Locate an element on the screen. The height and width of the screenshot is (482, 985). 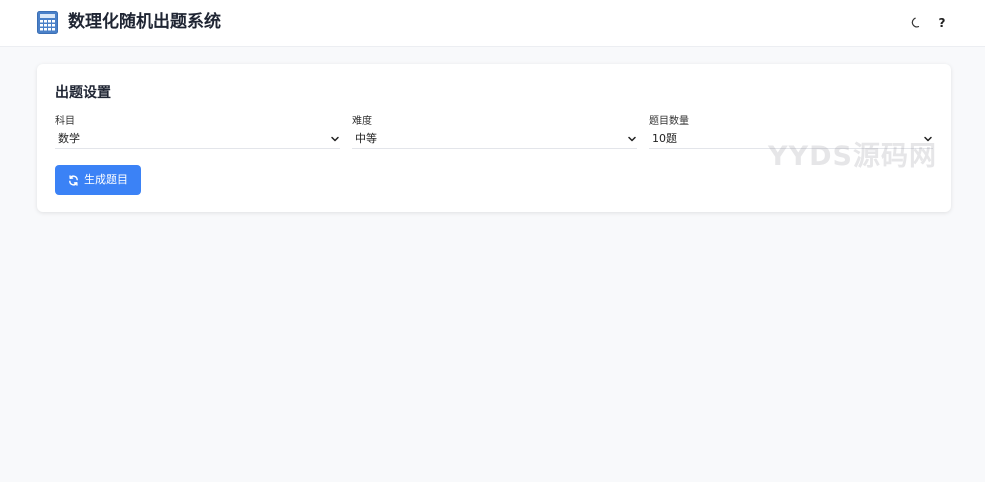
settings-title: 出题设置 is located at coordinates (83, 93).